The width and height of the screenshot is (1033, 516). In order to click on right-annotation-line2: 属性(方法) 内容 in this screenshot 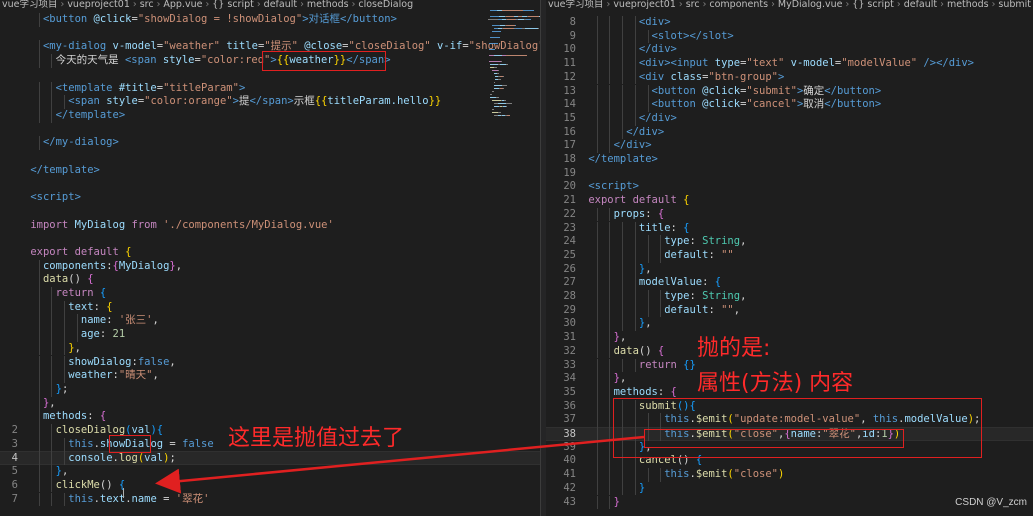, I will do `click(775, 383)`.